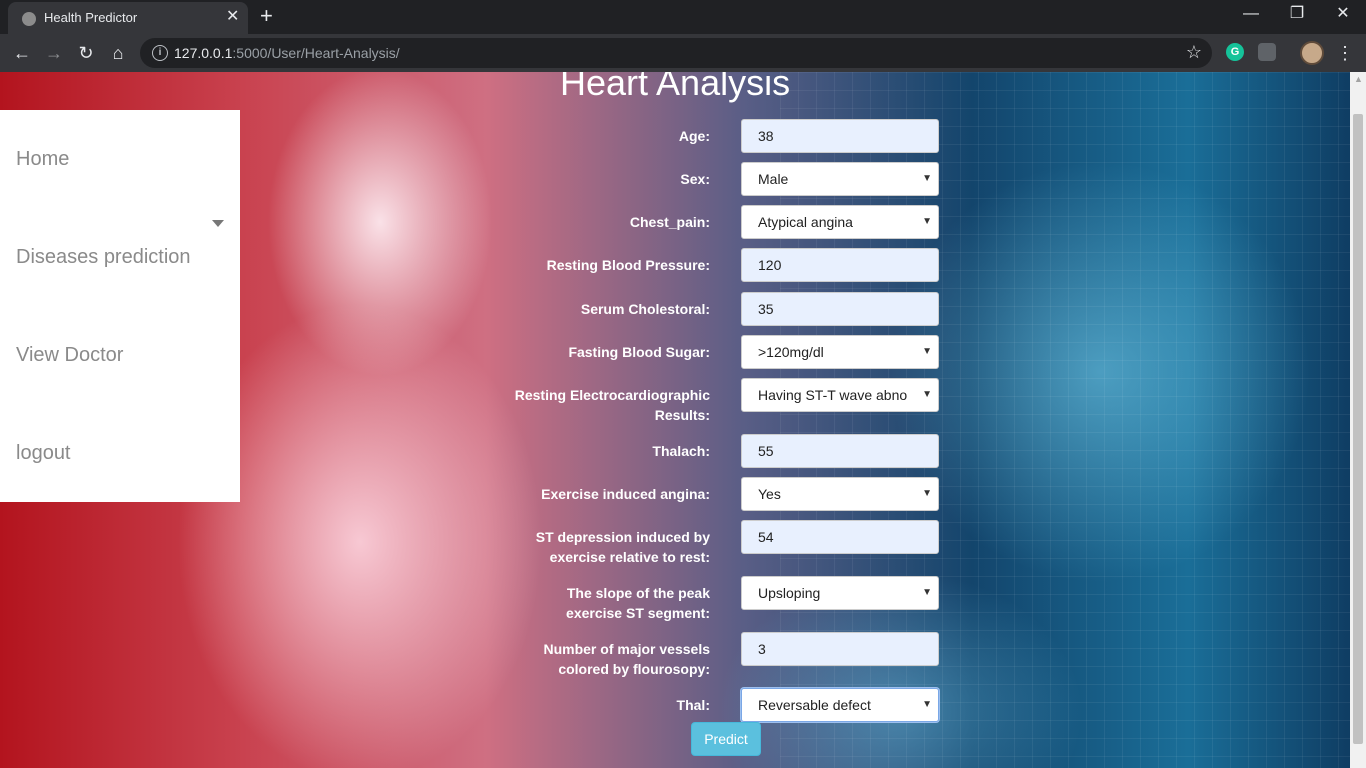 This screenshot has height=768, width=1366. What do you see at coordinates (840, 179) in the screenshot?
I see `sex-select: Male ▼` at bounding box center [840, 179].